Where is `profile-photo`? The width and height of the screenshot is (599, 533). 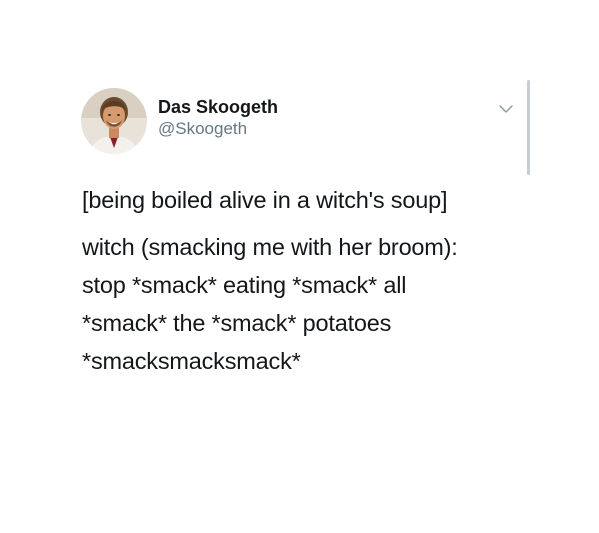 profile-photo is located at coordinates (114, 121).